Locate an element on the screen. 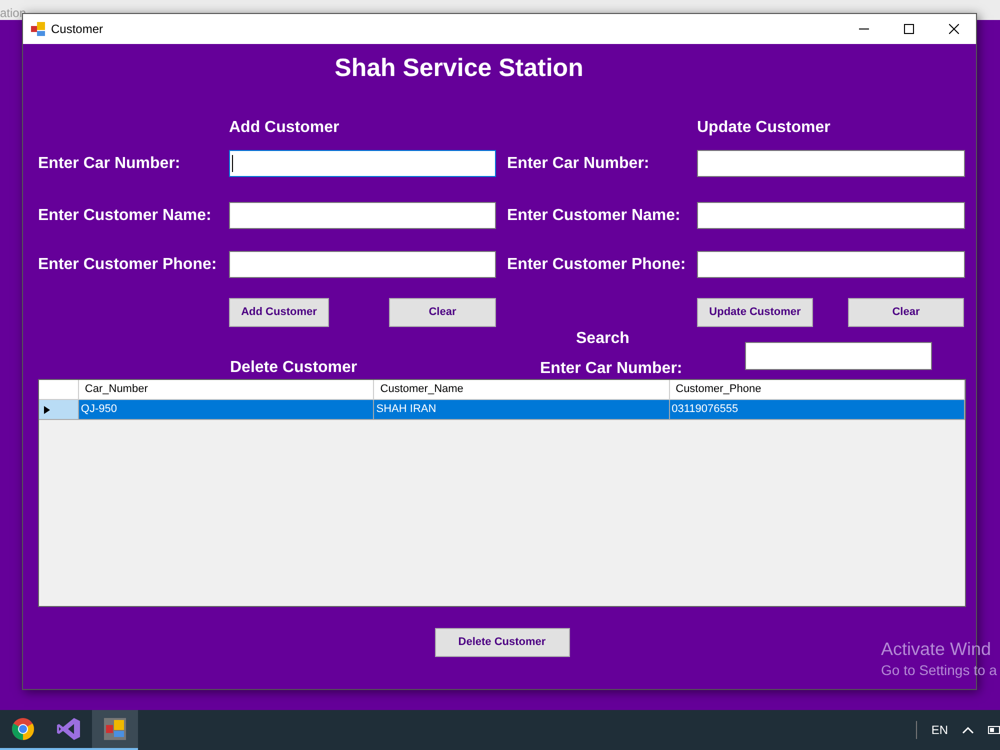 The image size is (1000, 750). language-indicator: EN is located at coordinates (939, 730).